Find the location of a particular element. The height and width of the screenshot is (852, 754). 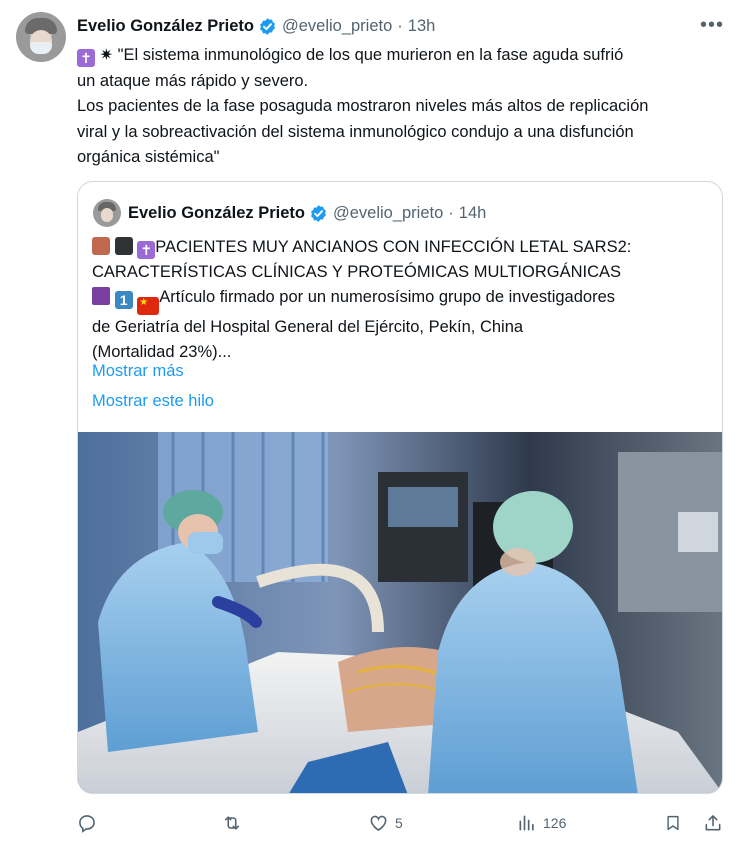

black-square-icon is located at coordinates (123, 246).